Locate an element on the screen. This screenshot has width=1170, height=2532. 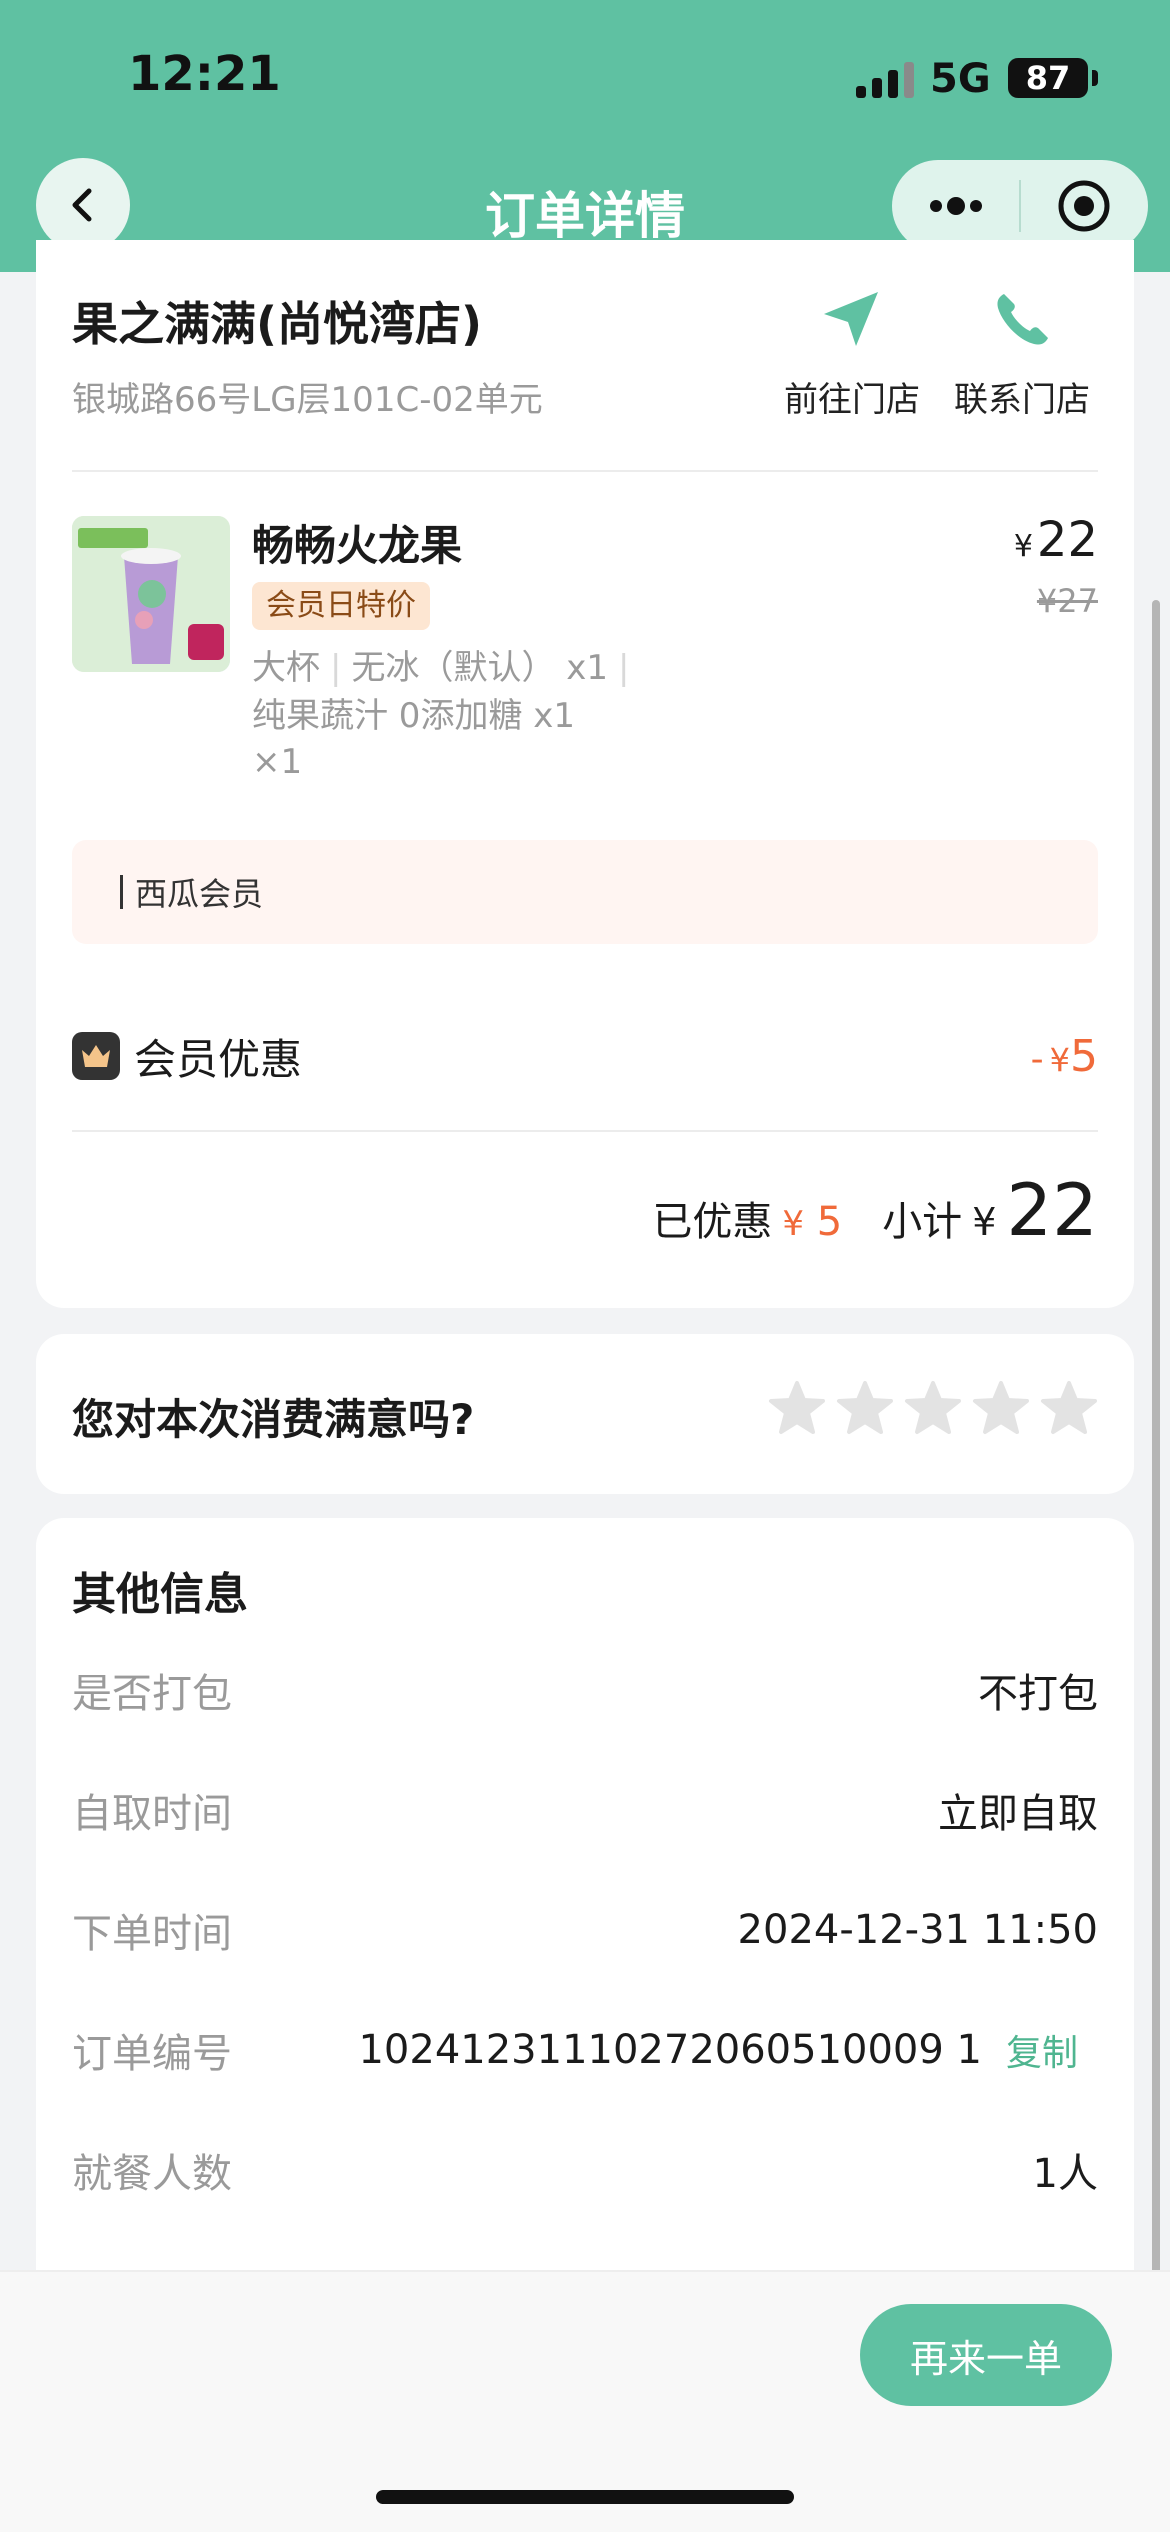
saved-amount: ¥ 5 is located at coordinates (812, 1222).